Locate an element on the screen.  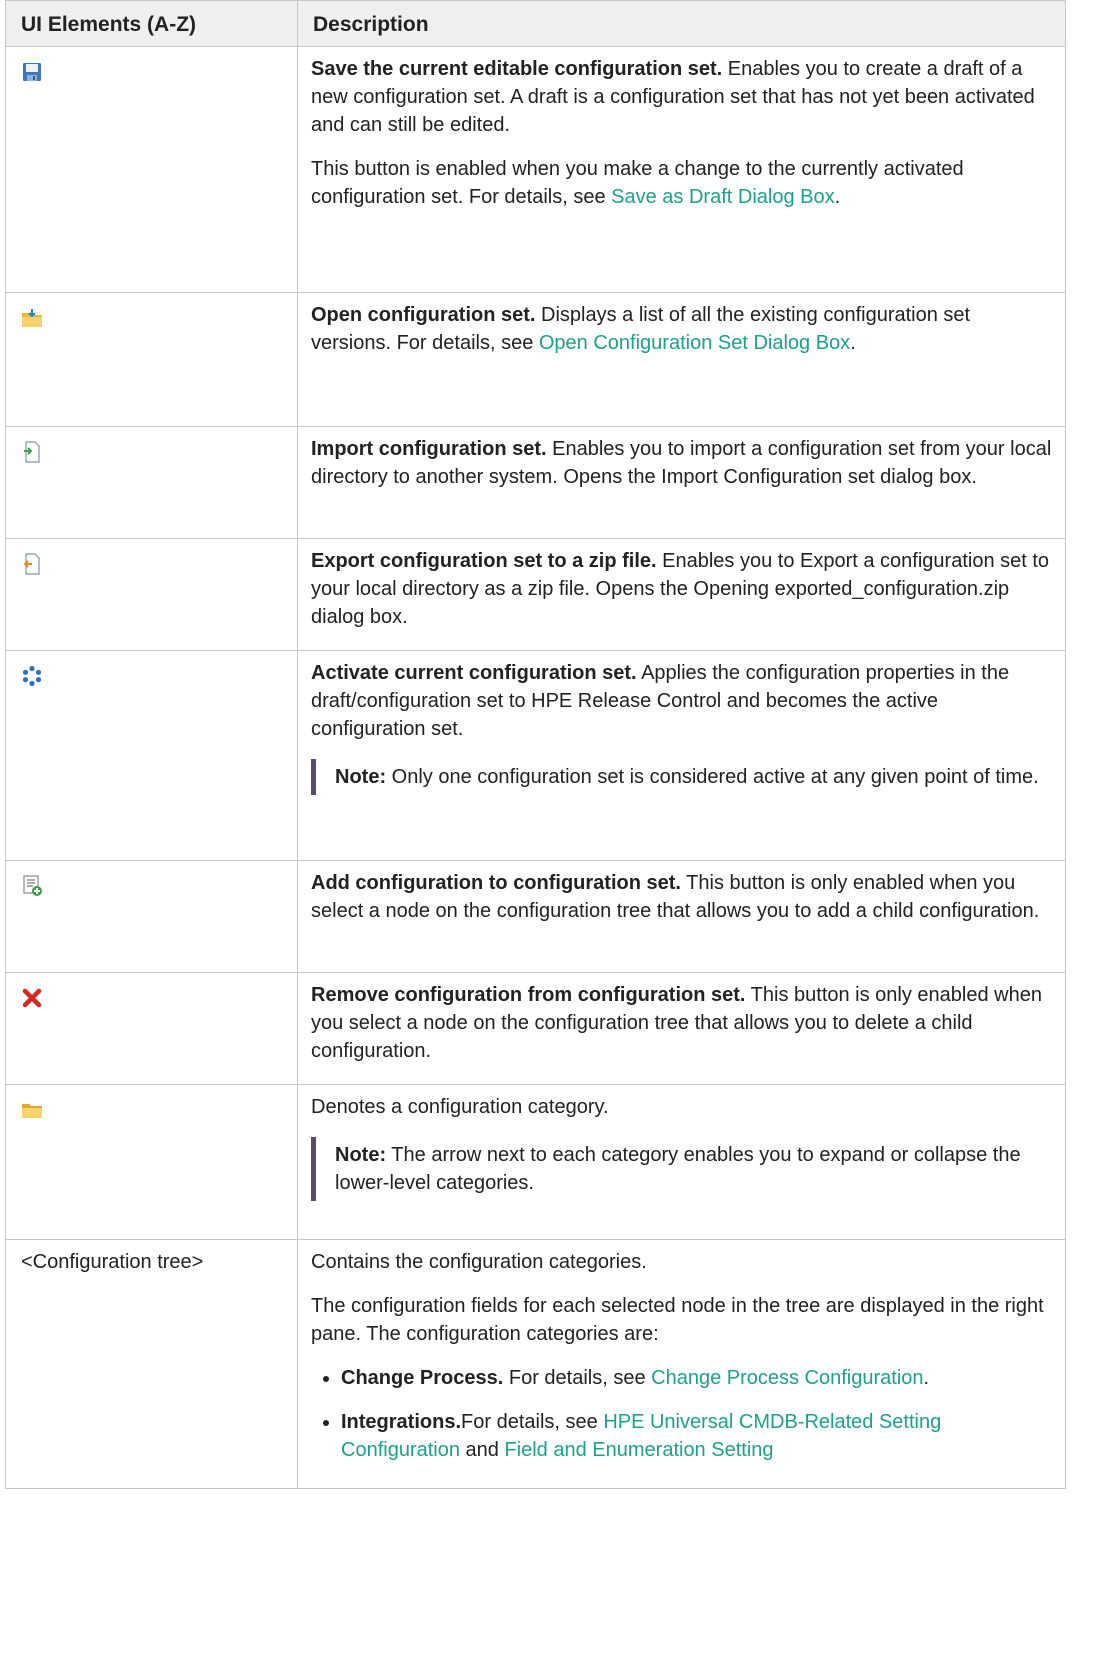
field-enumeration-setting-link: Field and Enumeration Setting is located at coordinates (638, 1450).